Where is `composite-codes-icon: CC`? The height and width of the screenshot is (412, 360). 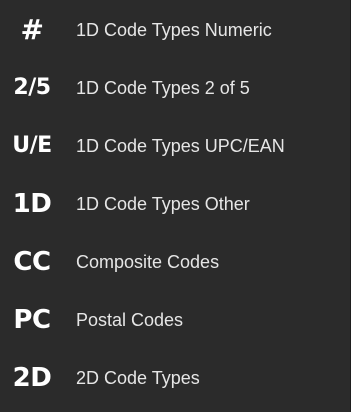 composite-codes-icon: CC is located at coordinates (32, 262).